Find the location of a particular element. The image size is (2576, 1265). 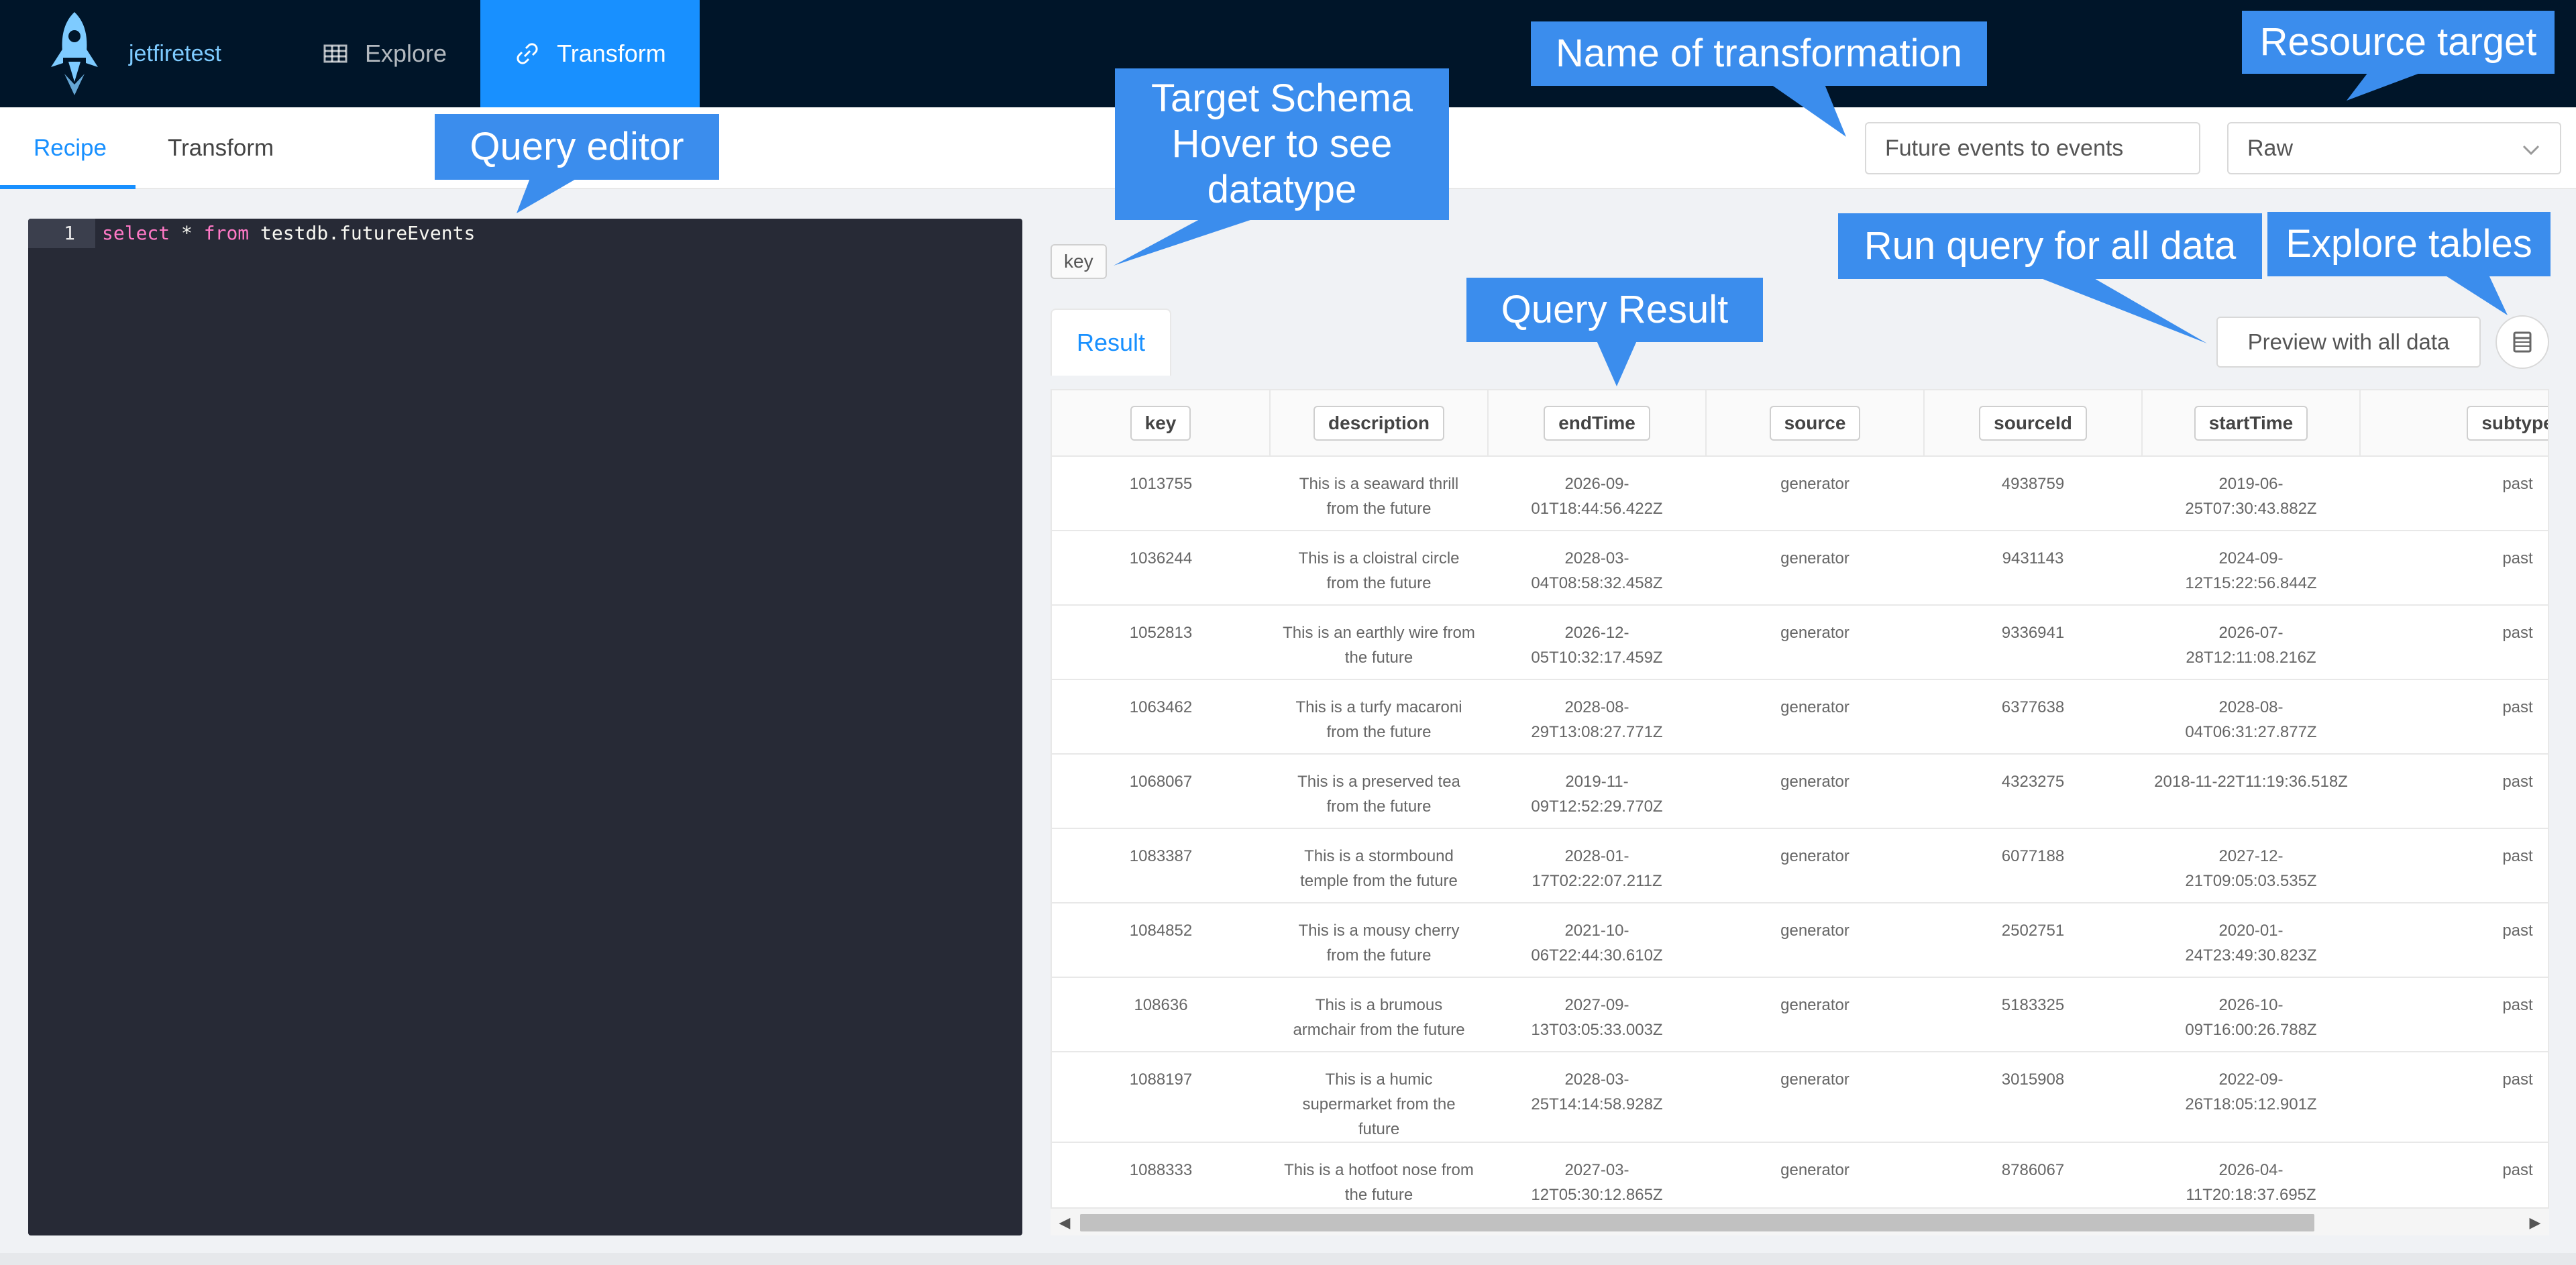

code-star: * is located at coordinates (187, 233).